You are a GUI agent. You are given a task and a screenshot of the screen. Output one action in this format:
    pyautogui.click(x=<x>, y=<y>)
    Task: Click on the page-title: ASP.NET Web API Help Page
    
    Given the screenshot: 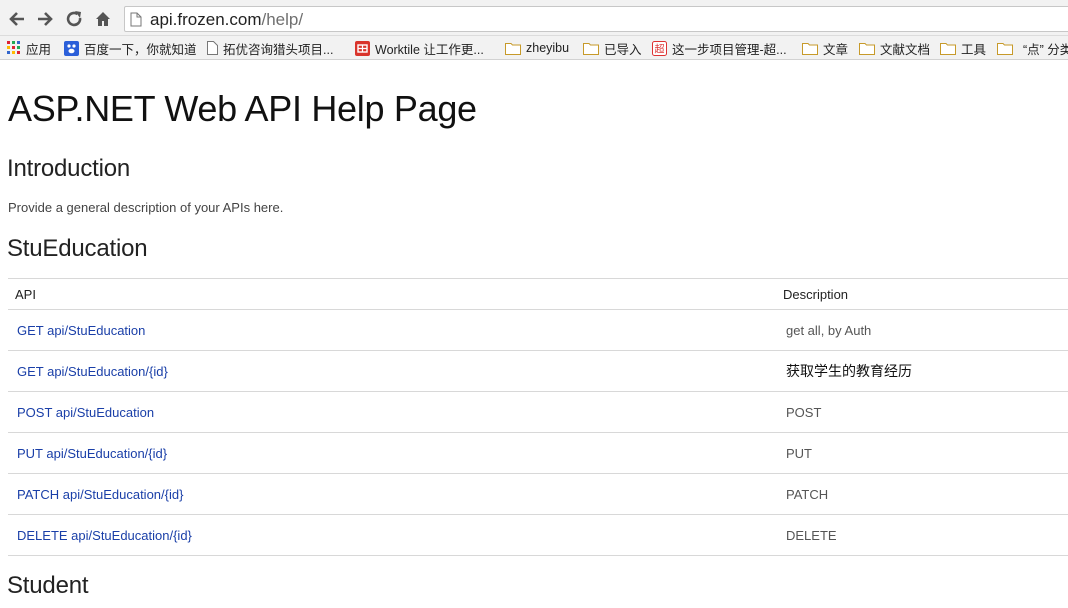 What is the action you would take?
    pyautogui.click(x=242, y=108)
    